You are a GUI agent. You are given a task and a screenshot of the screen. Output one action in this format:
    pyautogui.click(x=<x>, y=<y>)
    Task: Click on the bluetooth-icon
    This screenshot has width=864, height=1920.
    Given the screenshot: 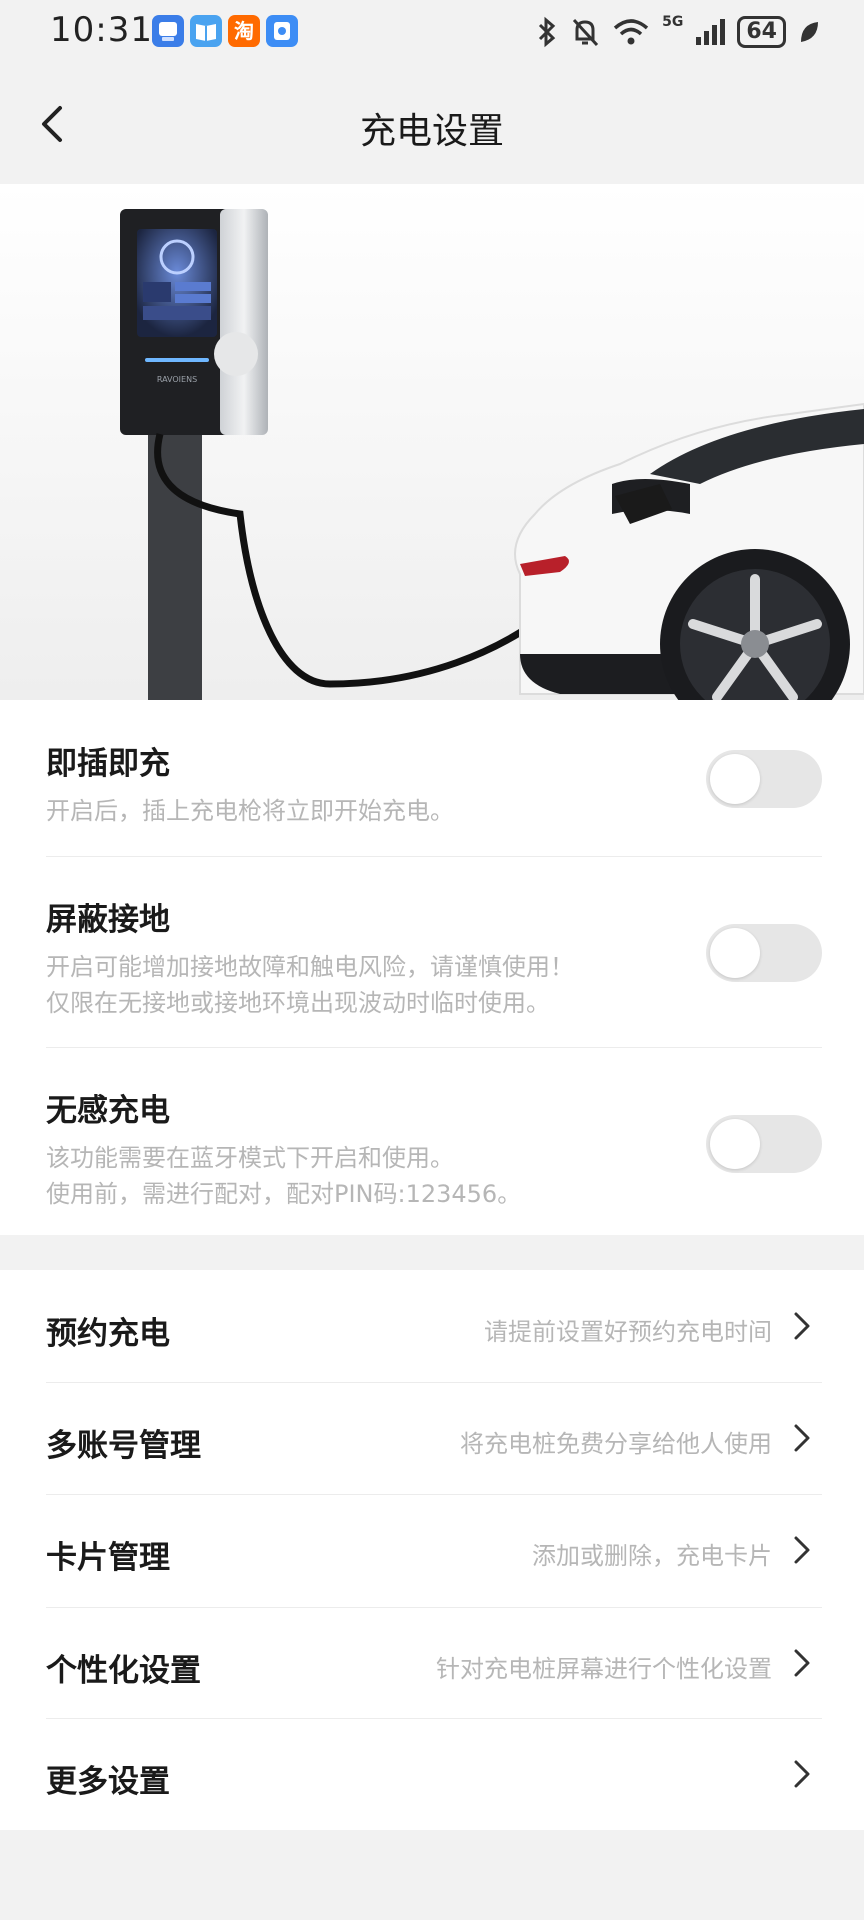 What is the action you would take?
    pyautogui.click(x=547, y=32)
    